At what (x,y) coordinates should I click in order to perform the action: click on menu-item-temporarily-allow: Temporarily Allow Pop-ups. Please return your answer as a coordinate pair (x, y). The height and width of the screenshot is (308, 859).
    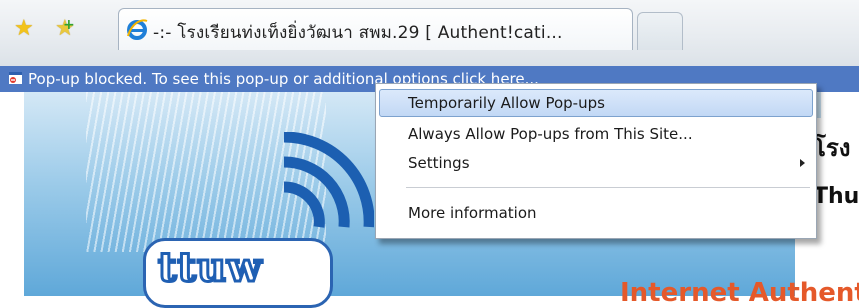
    Looking at the image, I should click on (596, 103).